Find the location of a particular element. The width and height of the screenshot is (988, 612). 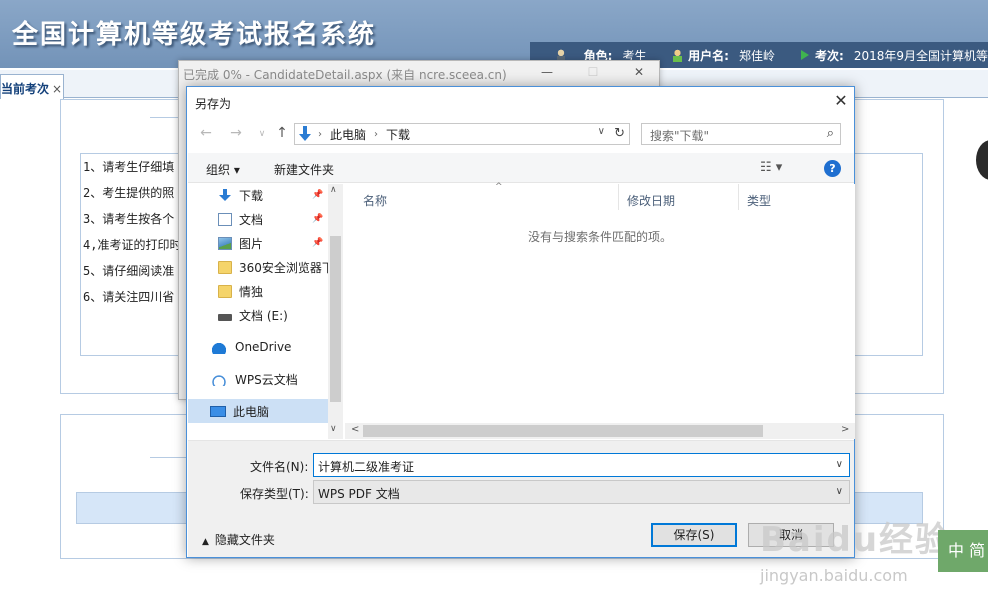

column-header-type: 类型 is located at coordinates (797, 197).